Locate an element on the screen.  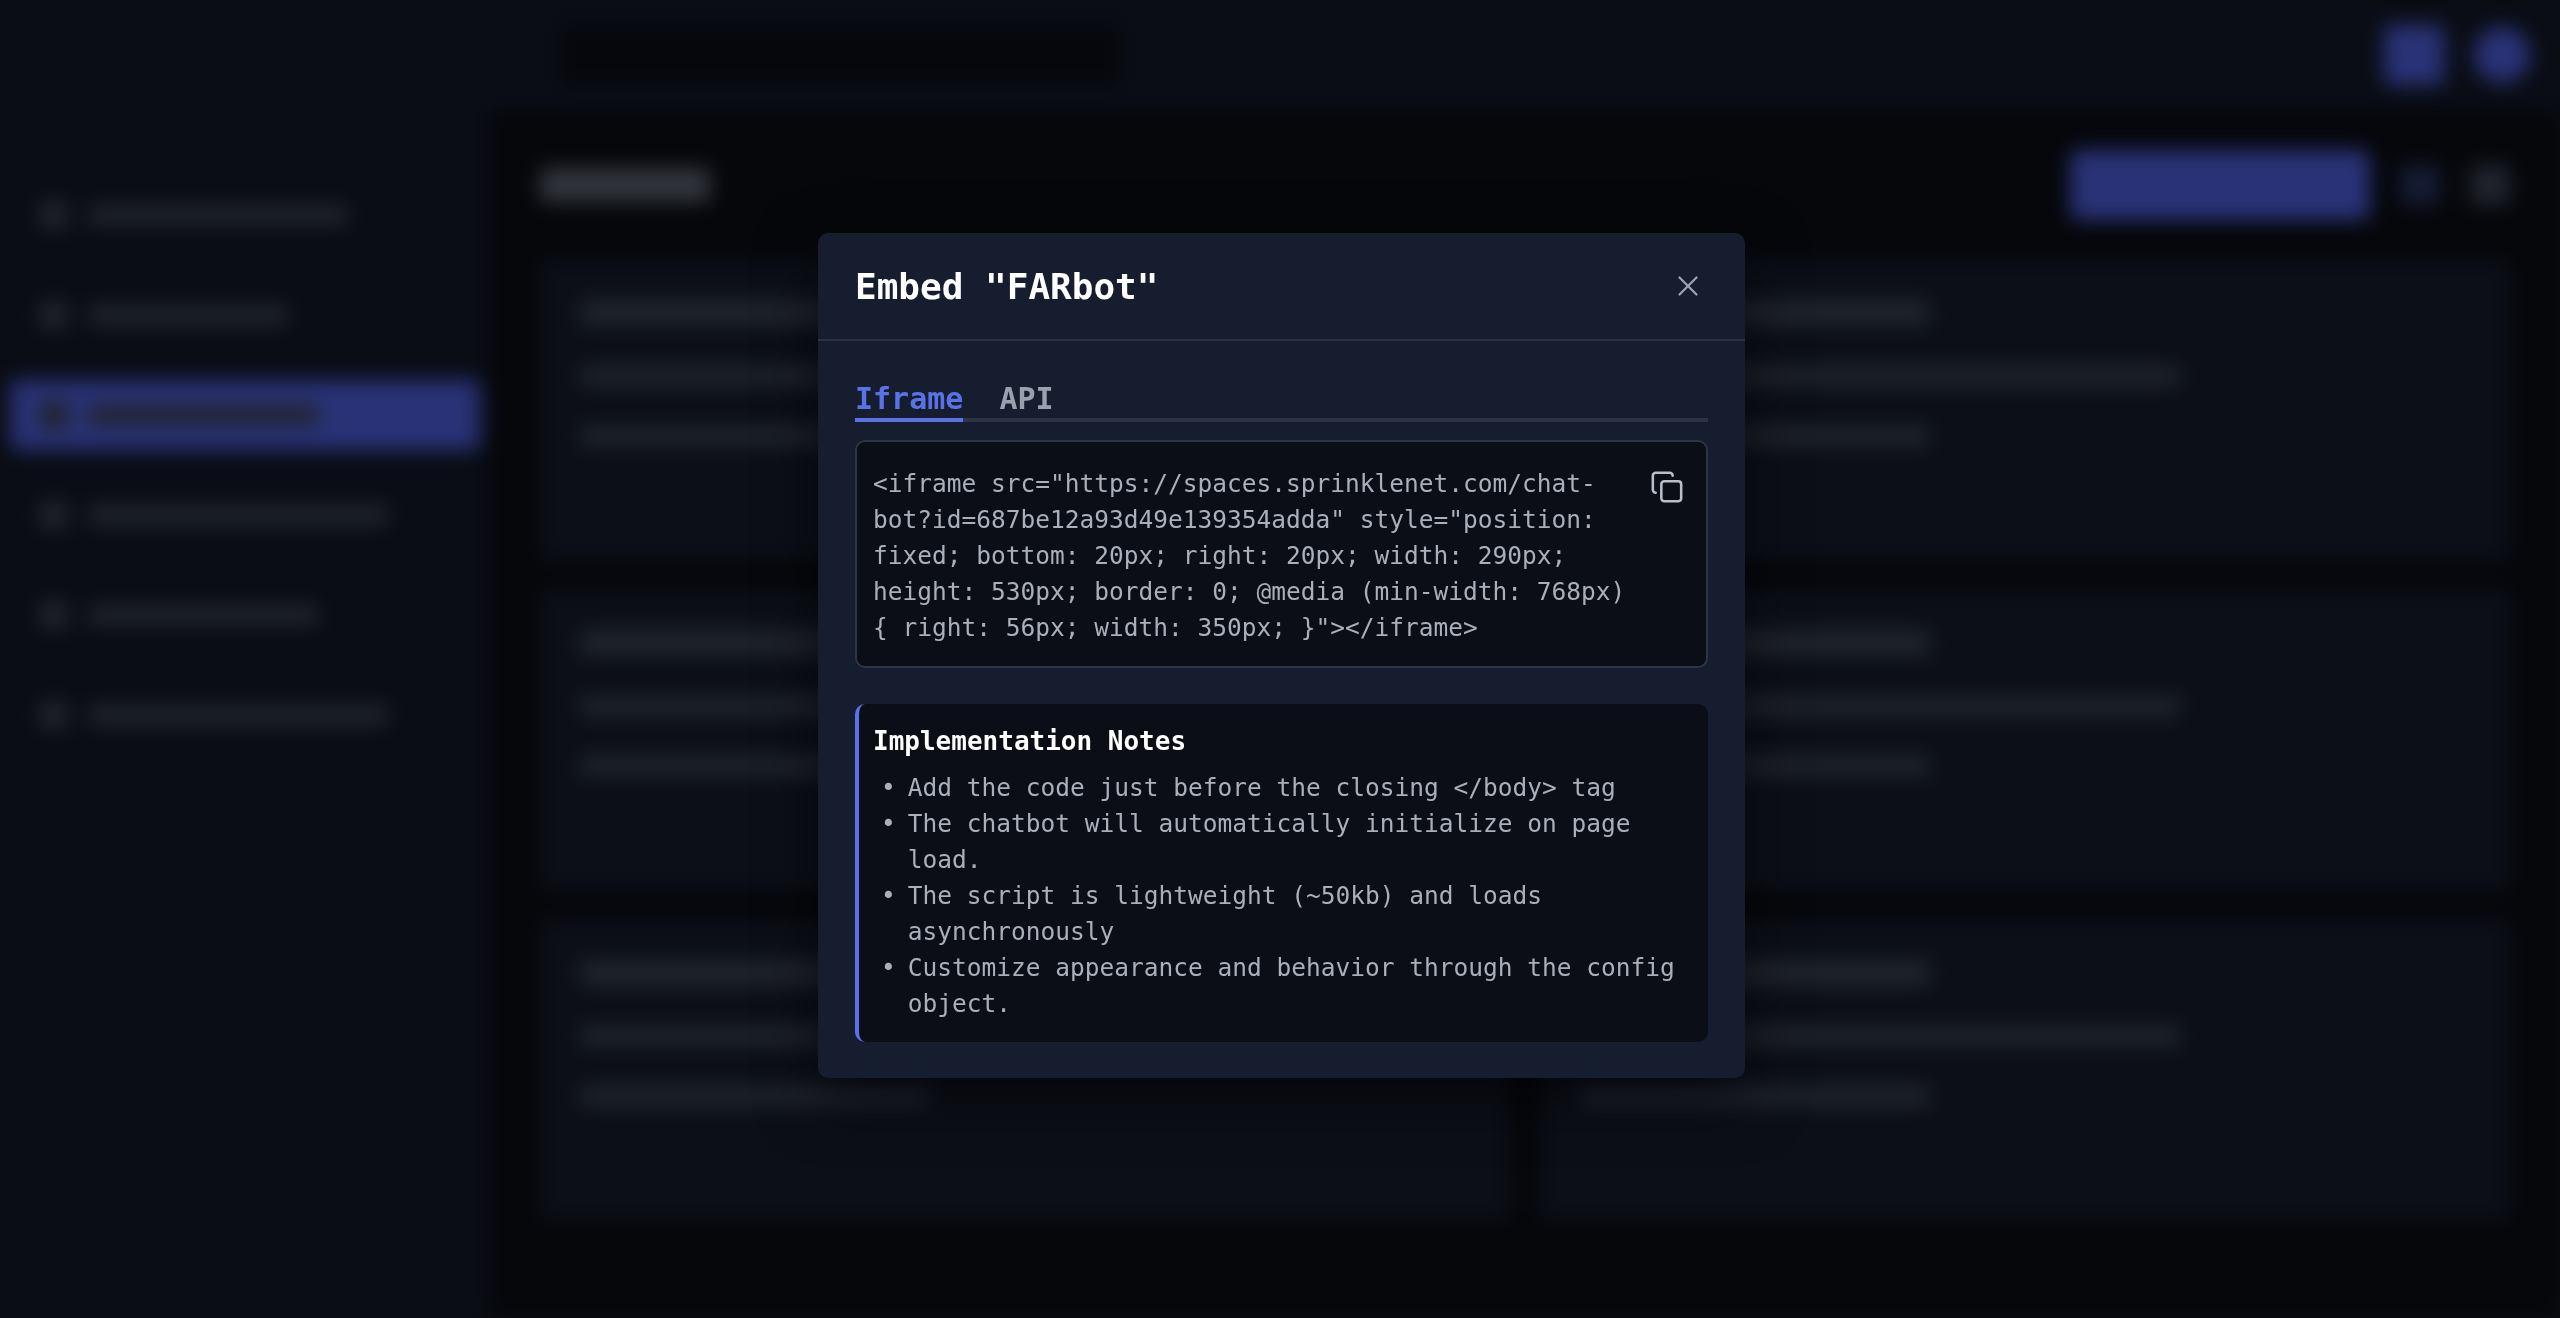
note-item: The chatbot will automatically initialize on page load. is located at coordinates (1269, 842).